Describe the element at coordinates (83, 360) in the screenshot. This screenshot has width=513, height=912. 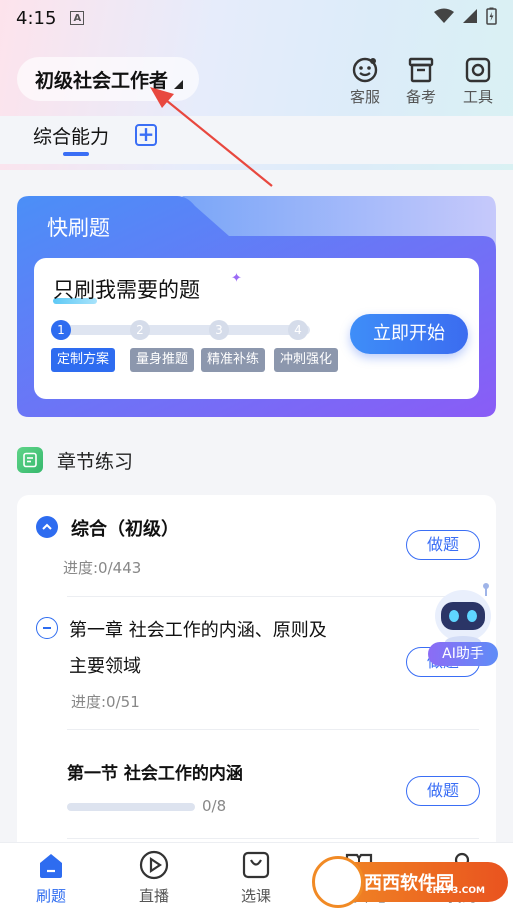
I see `step-label-1: 定制方案` at that location.